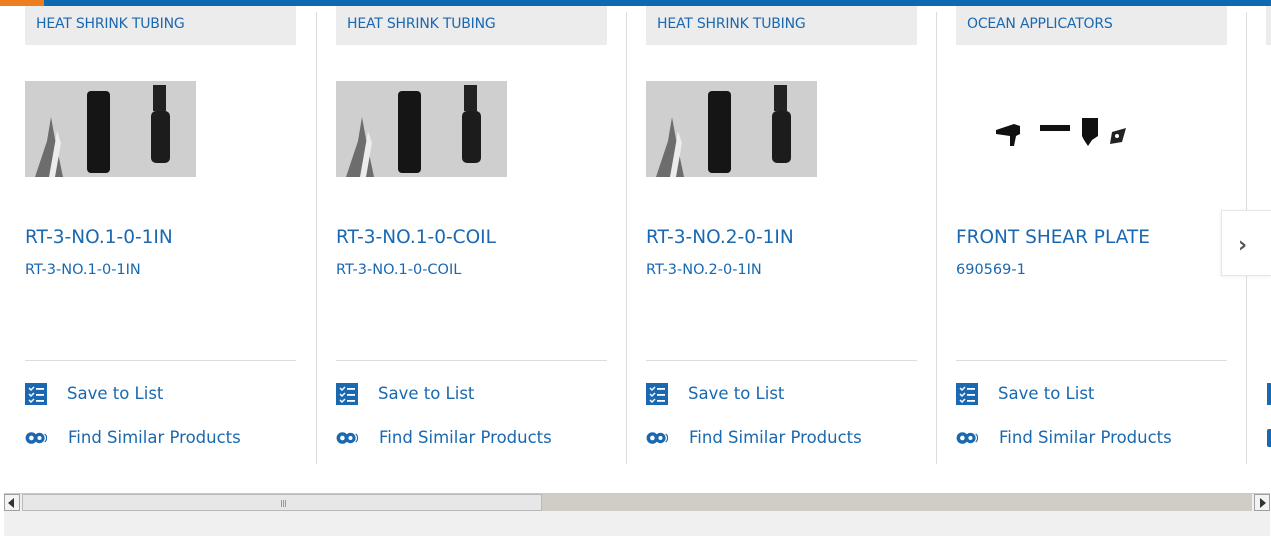 Image resolution: width=1271 pixels, height=536 pixels. I want to click on product-part-number: RT-3-NO.1-0-1IN, so click(83, 270).